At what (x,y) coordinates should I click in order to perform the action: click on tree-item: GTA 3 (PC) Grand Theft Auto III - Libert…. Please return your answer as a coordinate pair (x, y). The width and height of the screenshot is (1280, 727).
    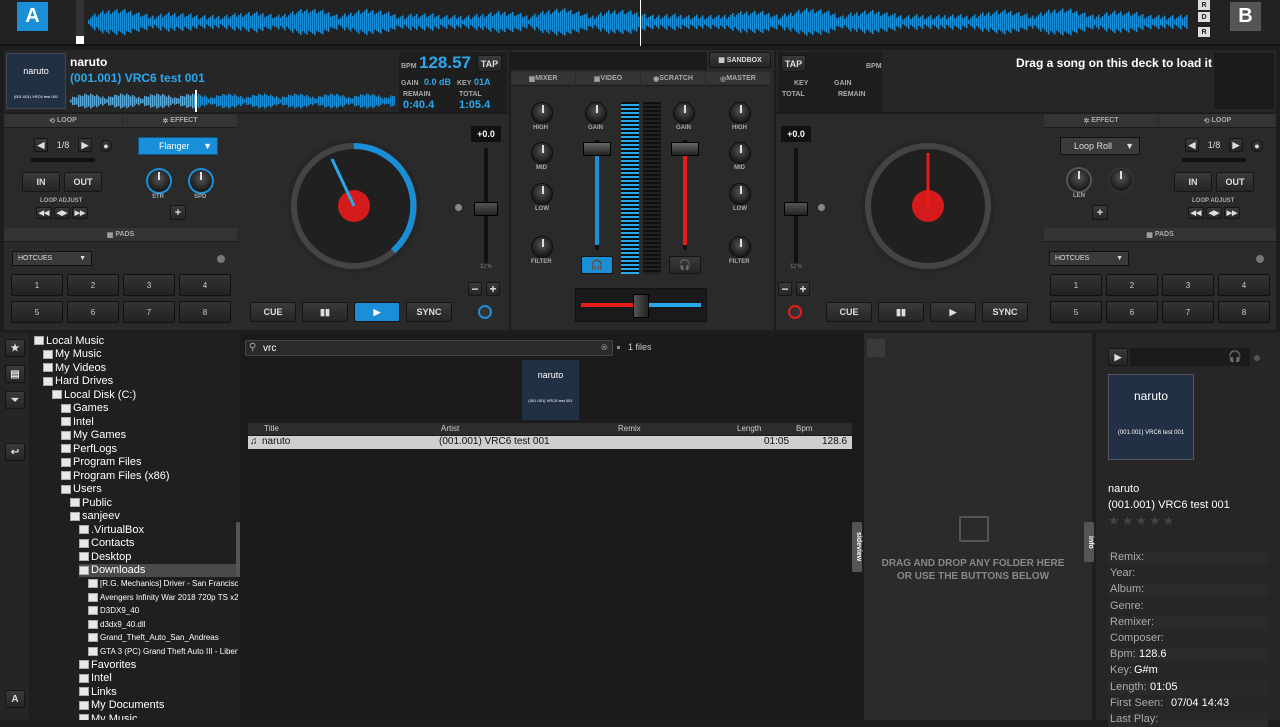
    Looking at the image, I should click on (163, 651).